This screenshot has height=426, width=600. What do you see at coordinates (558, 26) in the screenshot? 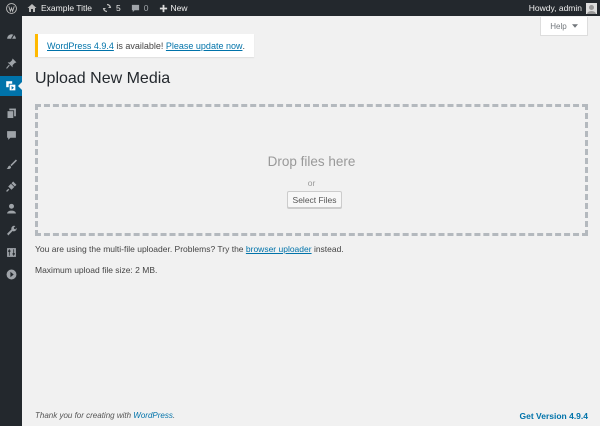
I see `help-label: Help` at bounding box center [558, 26].